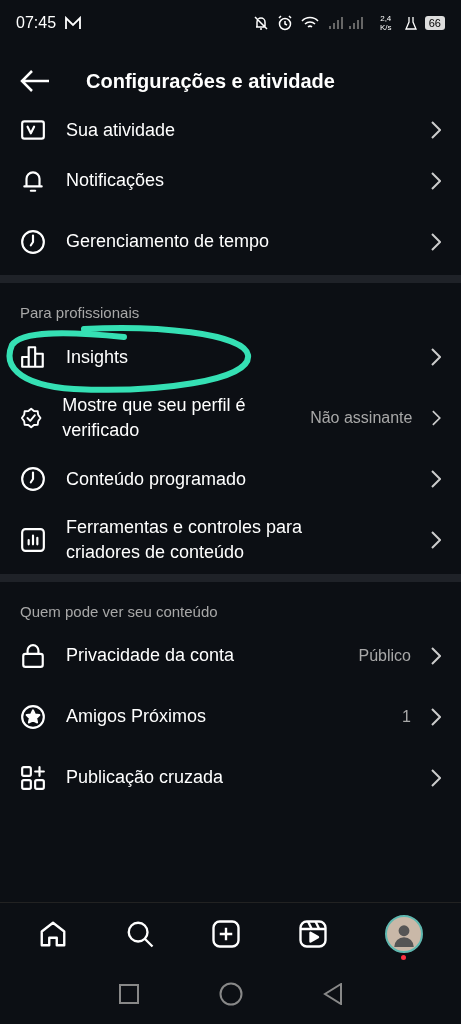 The width and height of the screenshot is (461, 1024). I want to click on settings-item: Publicação cruzada, so click(230, 777).